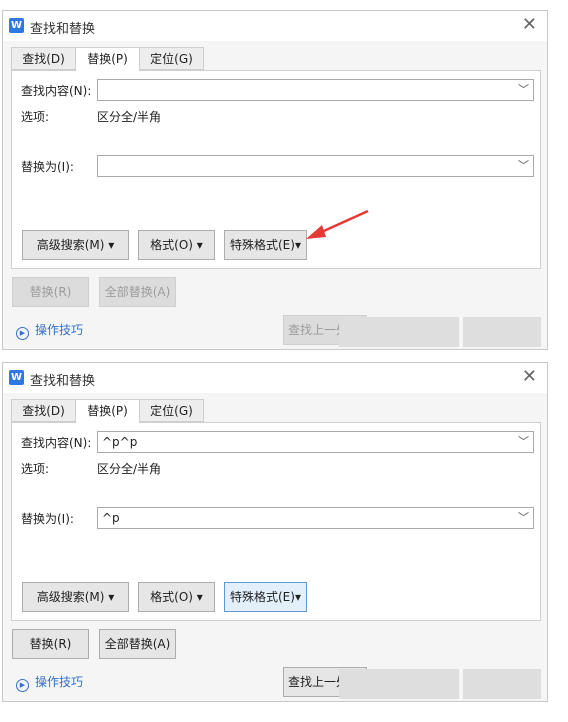 This screenshot has height=722, width=568. I want to click on find-input: ﹀, so click(315, 90).